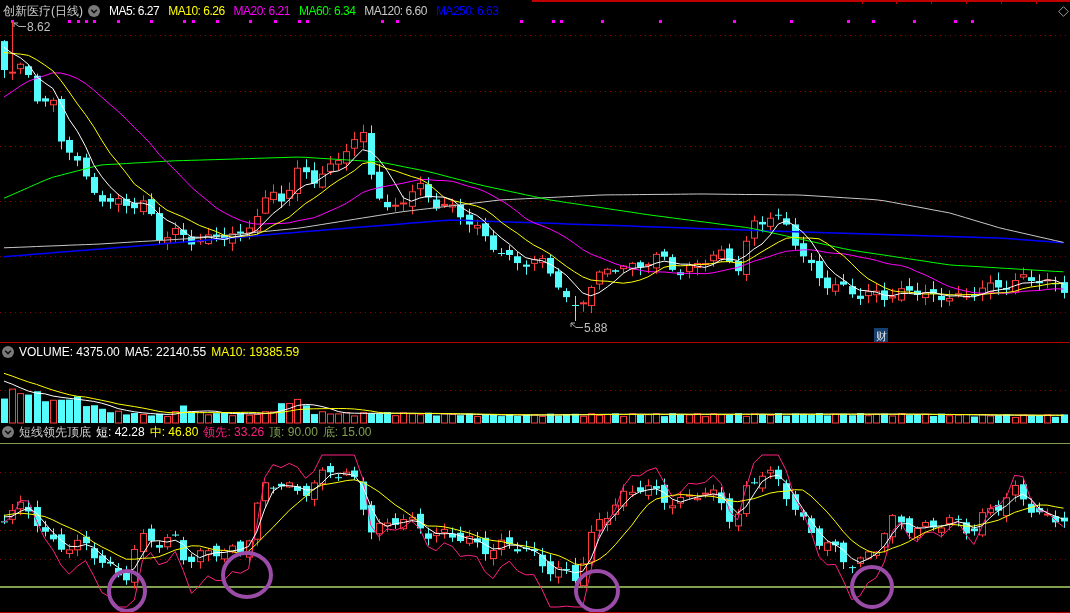  Describe the element at coordinates (596, 328) in the screenshot. I see `low-price-label: 5.88` at that location.